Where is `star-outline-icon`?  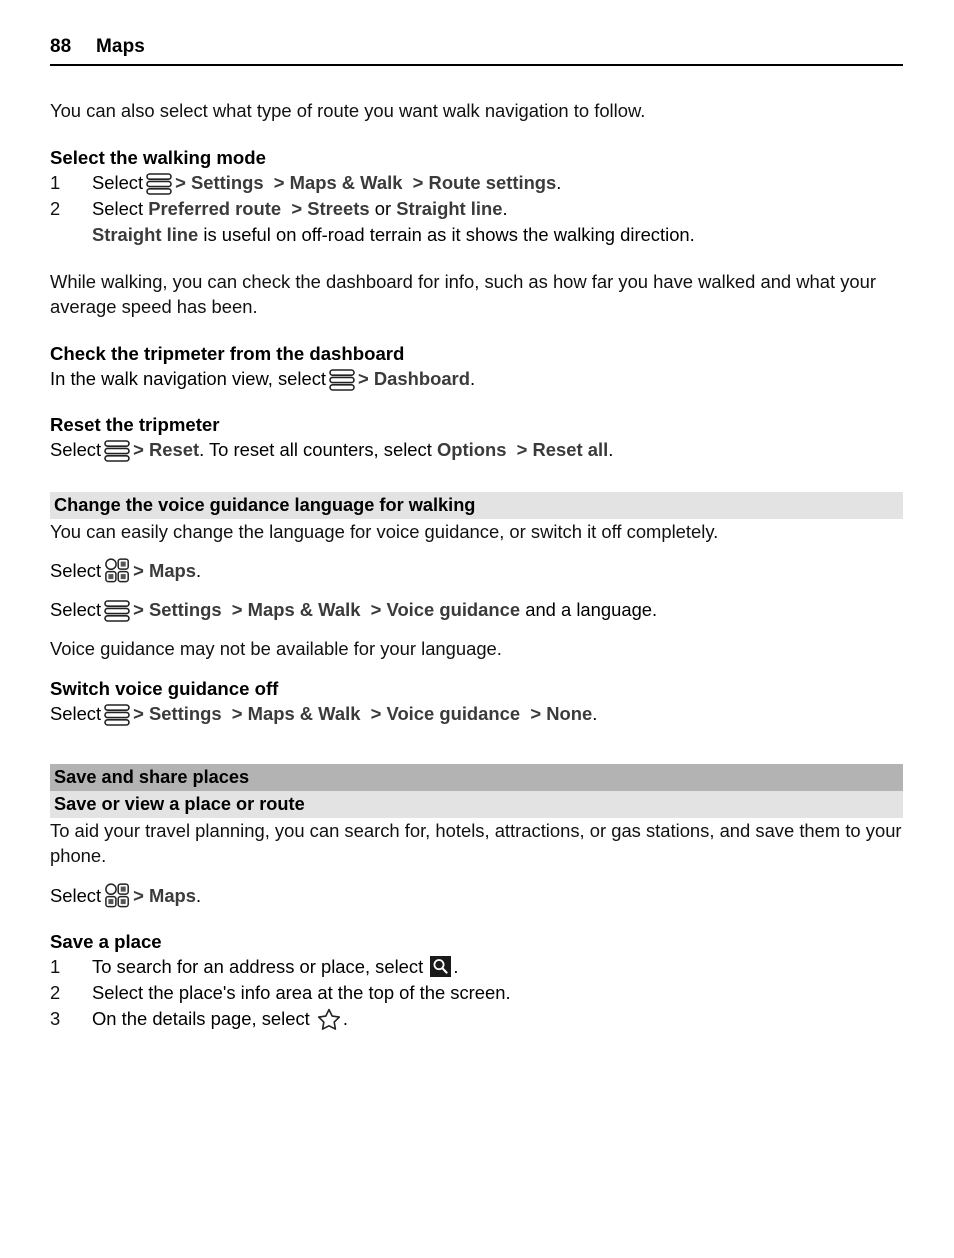
star-outline-icon is located at coordinates (329, 1019).